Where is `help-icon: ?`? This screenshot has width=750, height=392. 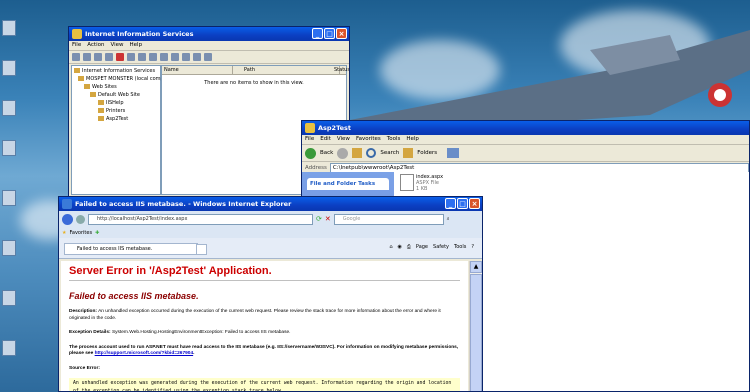
help-icon: ? is located at coordinates (472, 247).